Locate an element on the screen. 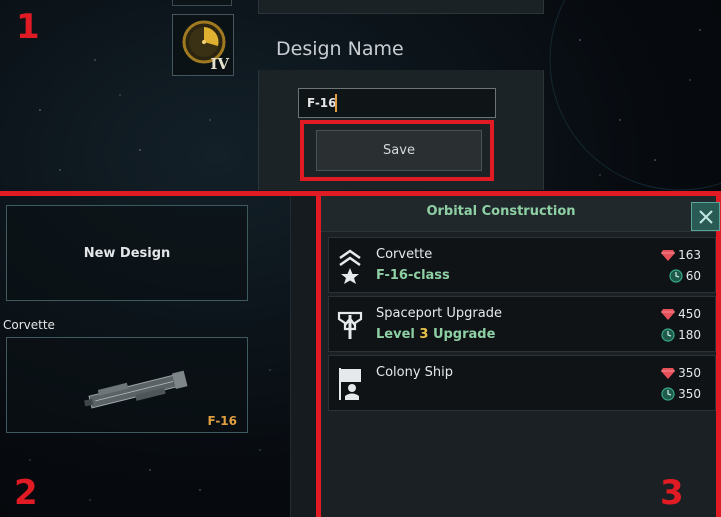 This screenshot has width=721, height=517. mineral-cost: 450 is located at coordinates (681, 314).